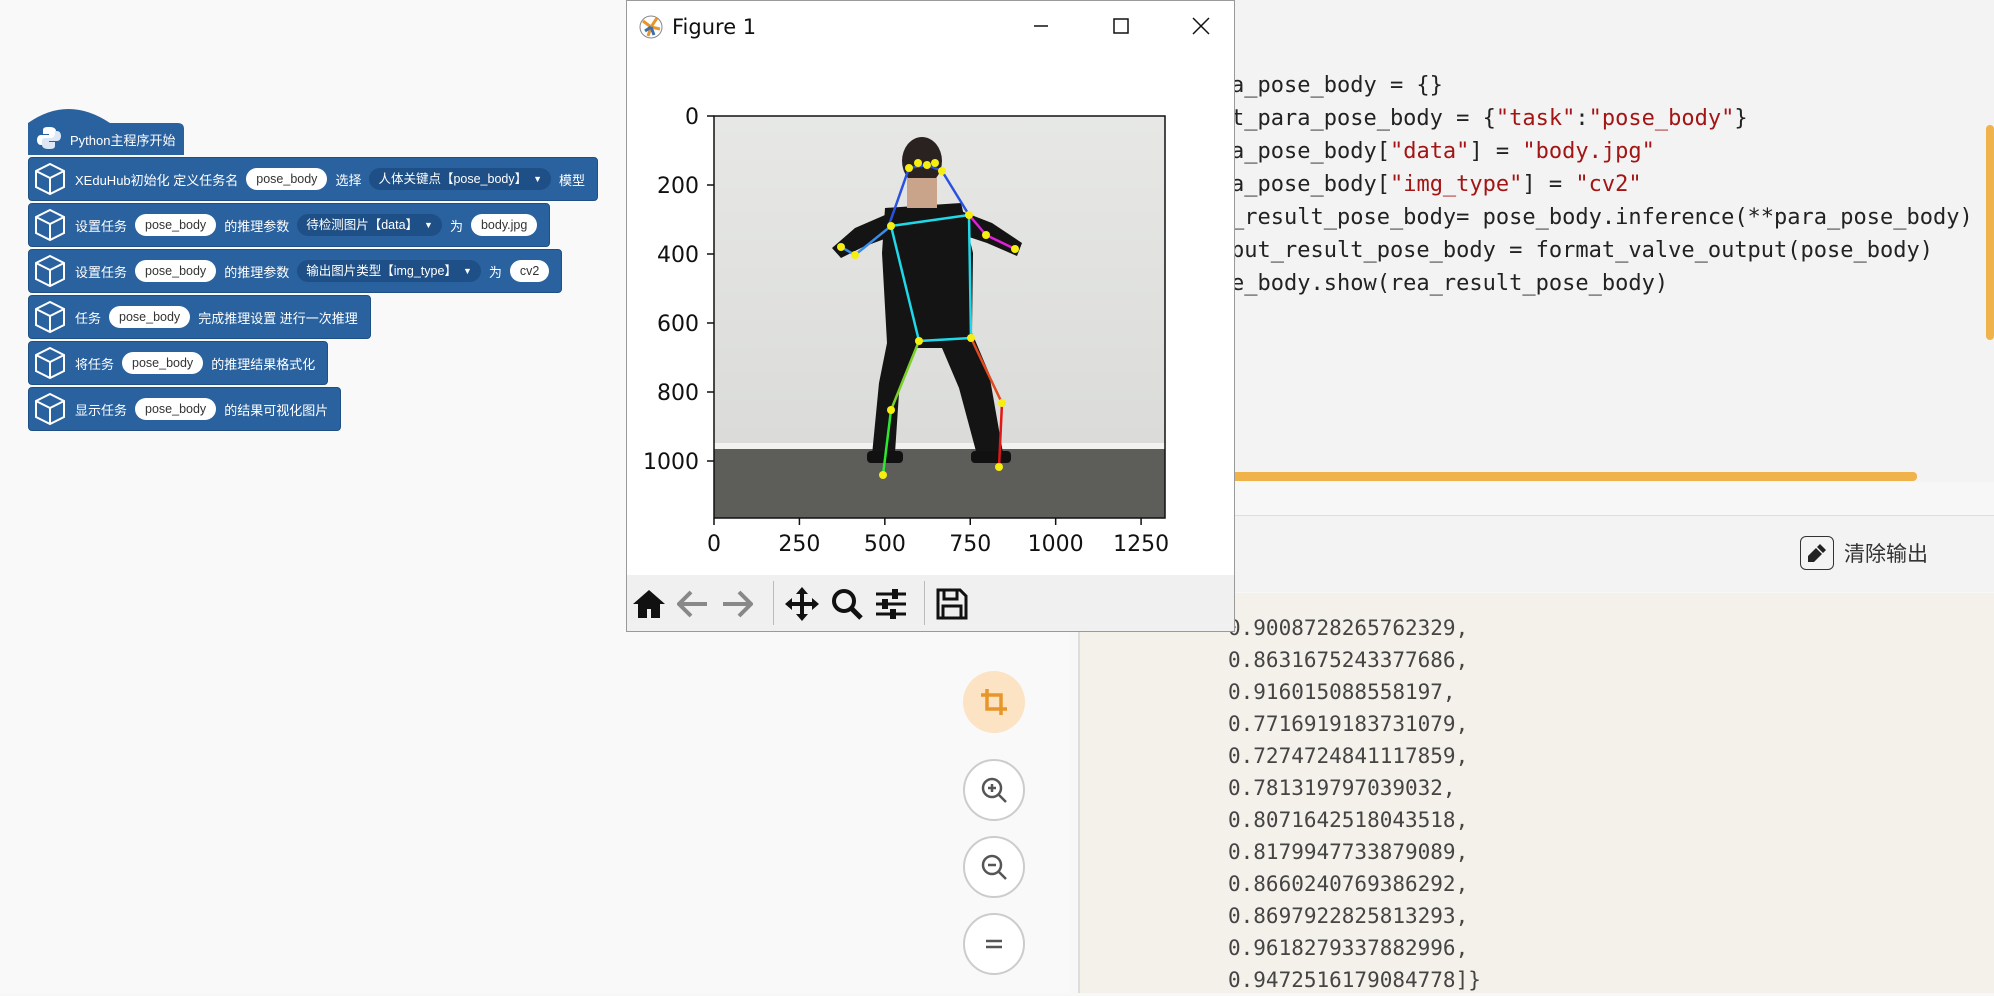  I want to click on home-button, so click(649, 604).